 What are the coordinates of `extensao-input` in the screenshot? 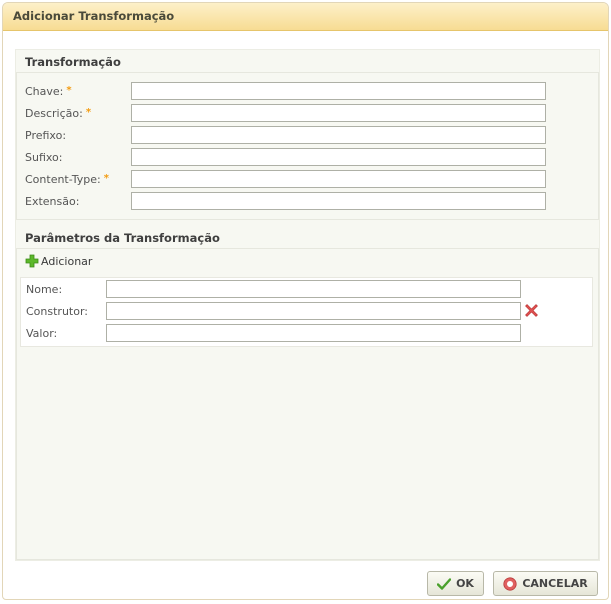 It's located at (338, 201).